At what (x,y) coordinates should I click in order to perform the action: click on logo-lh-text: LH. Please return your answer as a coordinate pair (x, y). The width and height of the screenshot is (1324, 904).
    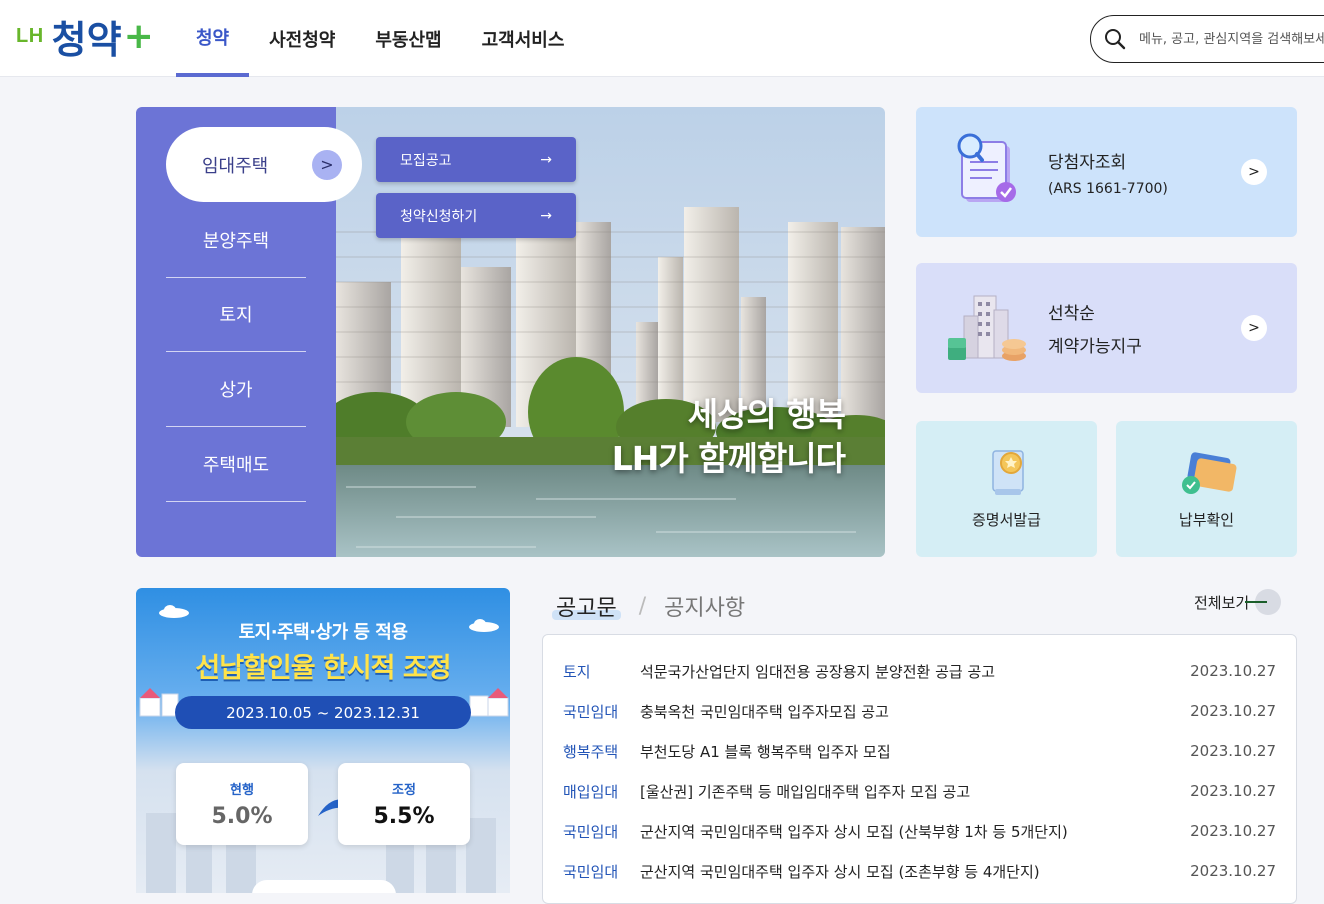
    Looking at the image, I should click on (30, 35).